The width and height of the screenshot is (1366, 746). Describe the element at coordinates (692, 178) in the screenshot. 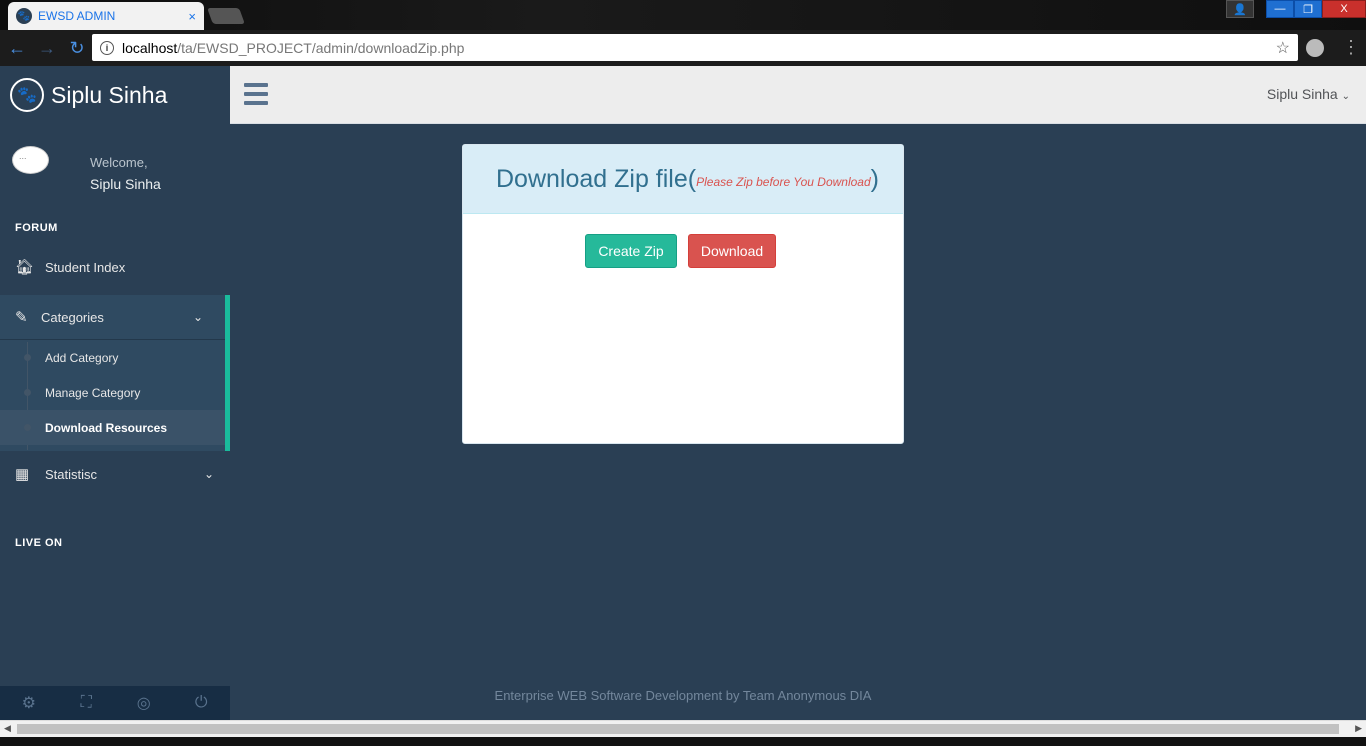

I see `paren-open: (` at that location.